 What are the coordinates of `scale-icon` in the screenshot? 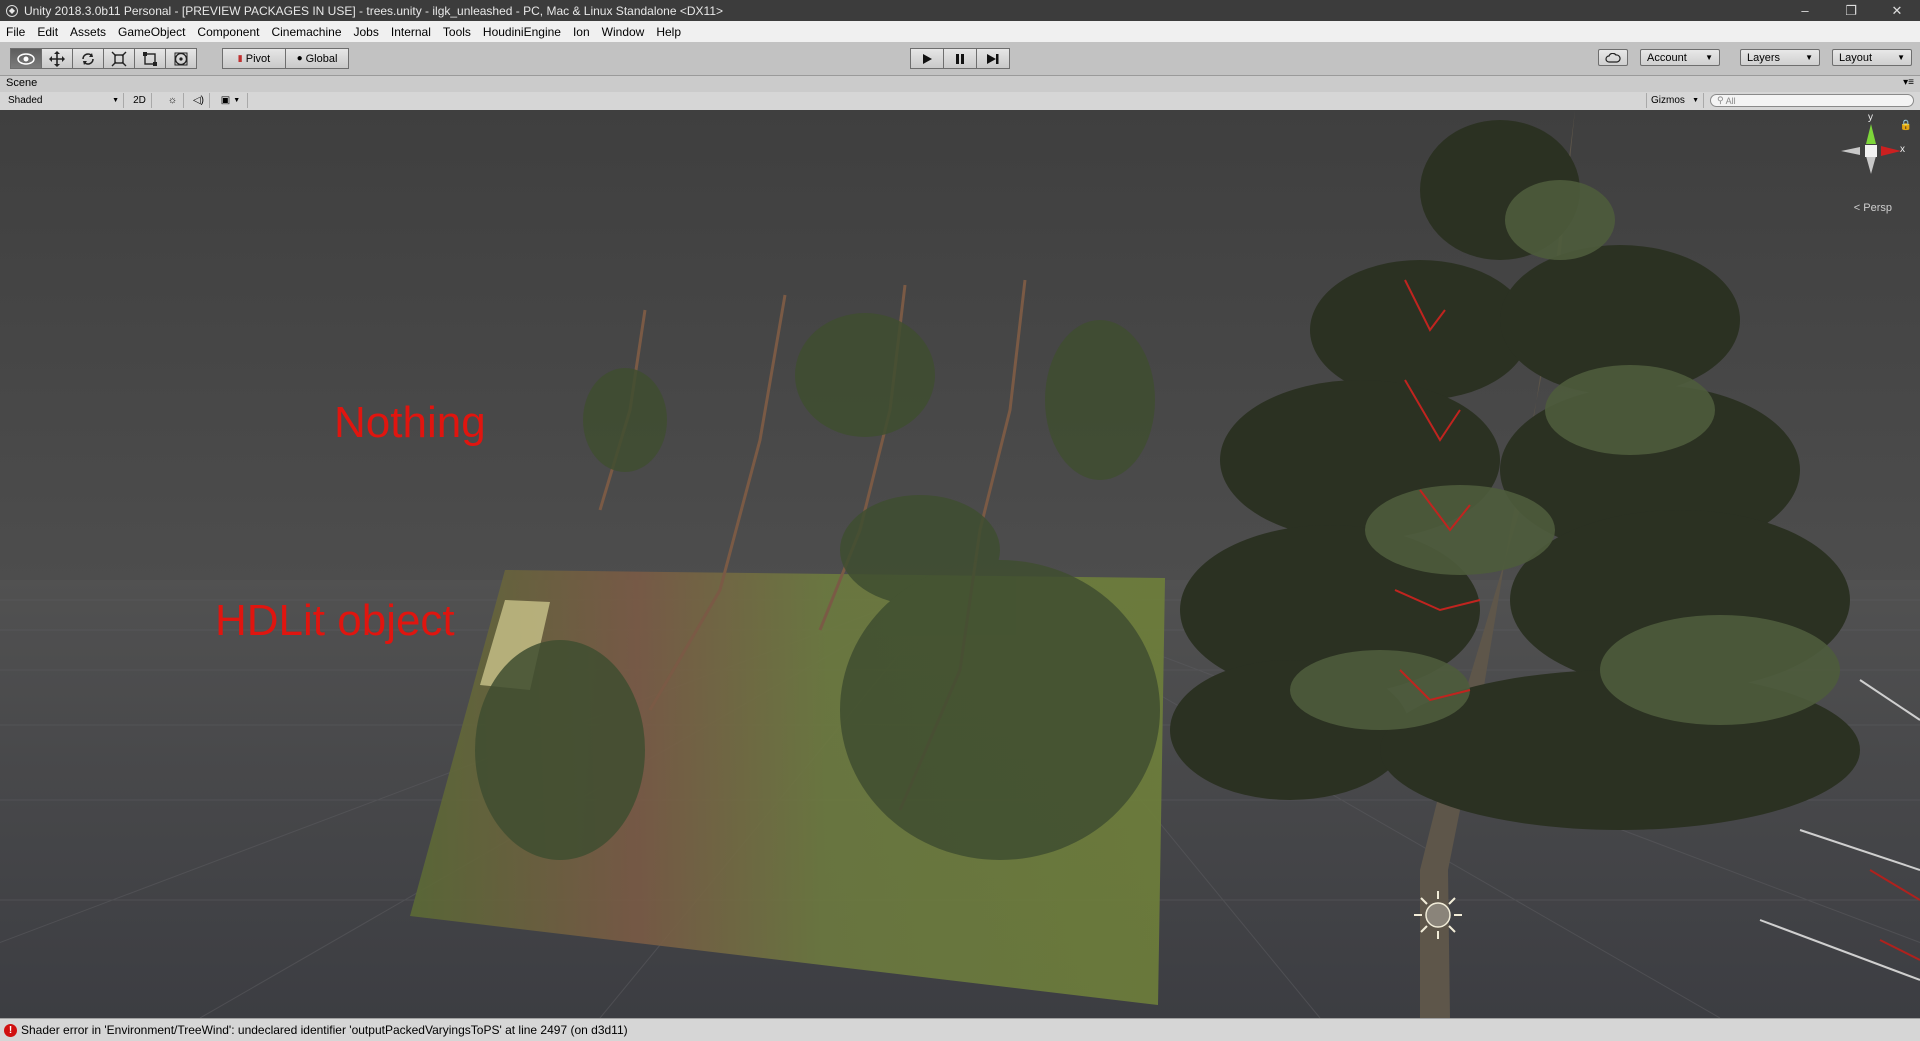 It's located at (119, 58).